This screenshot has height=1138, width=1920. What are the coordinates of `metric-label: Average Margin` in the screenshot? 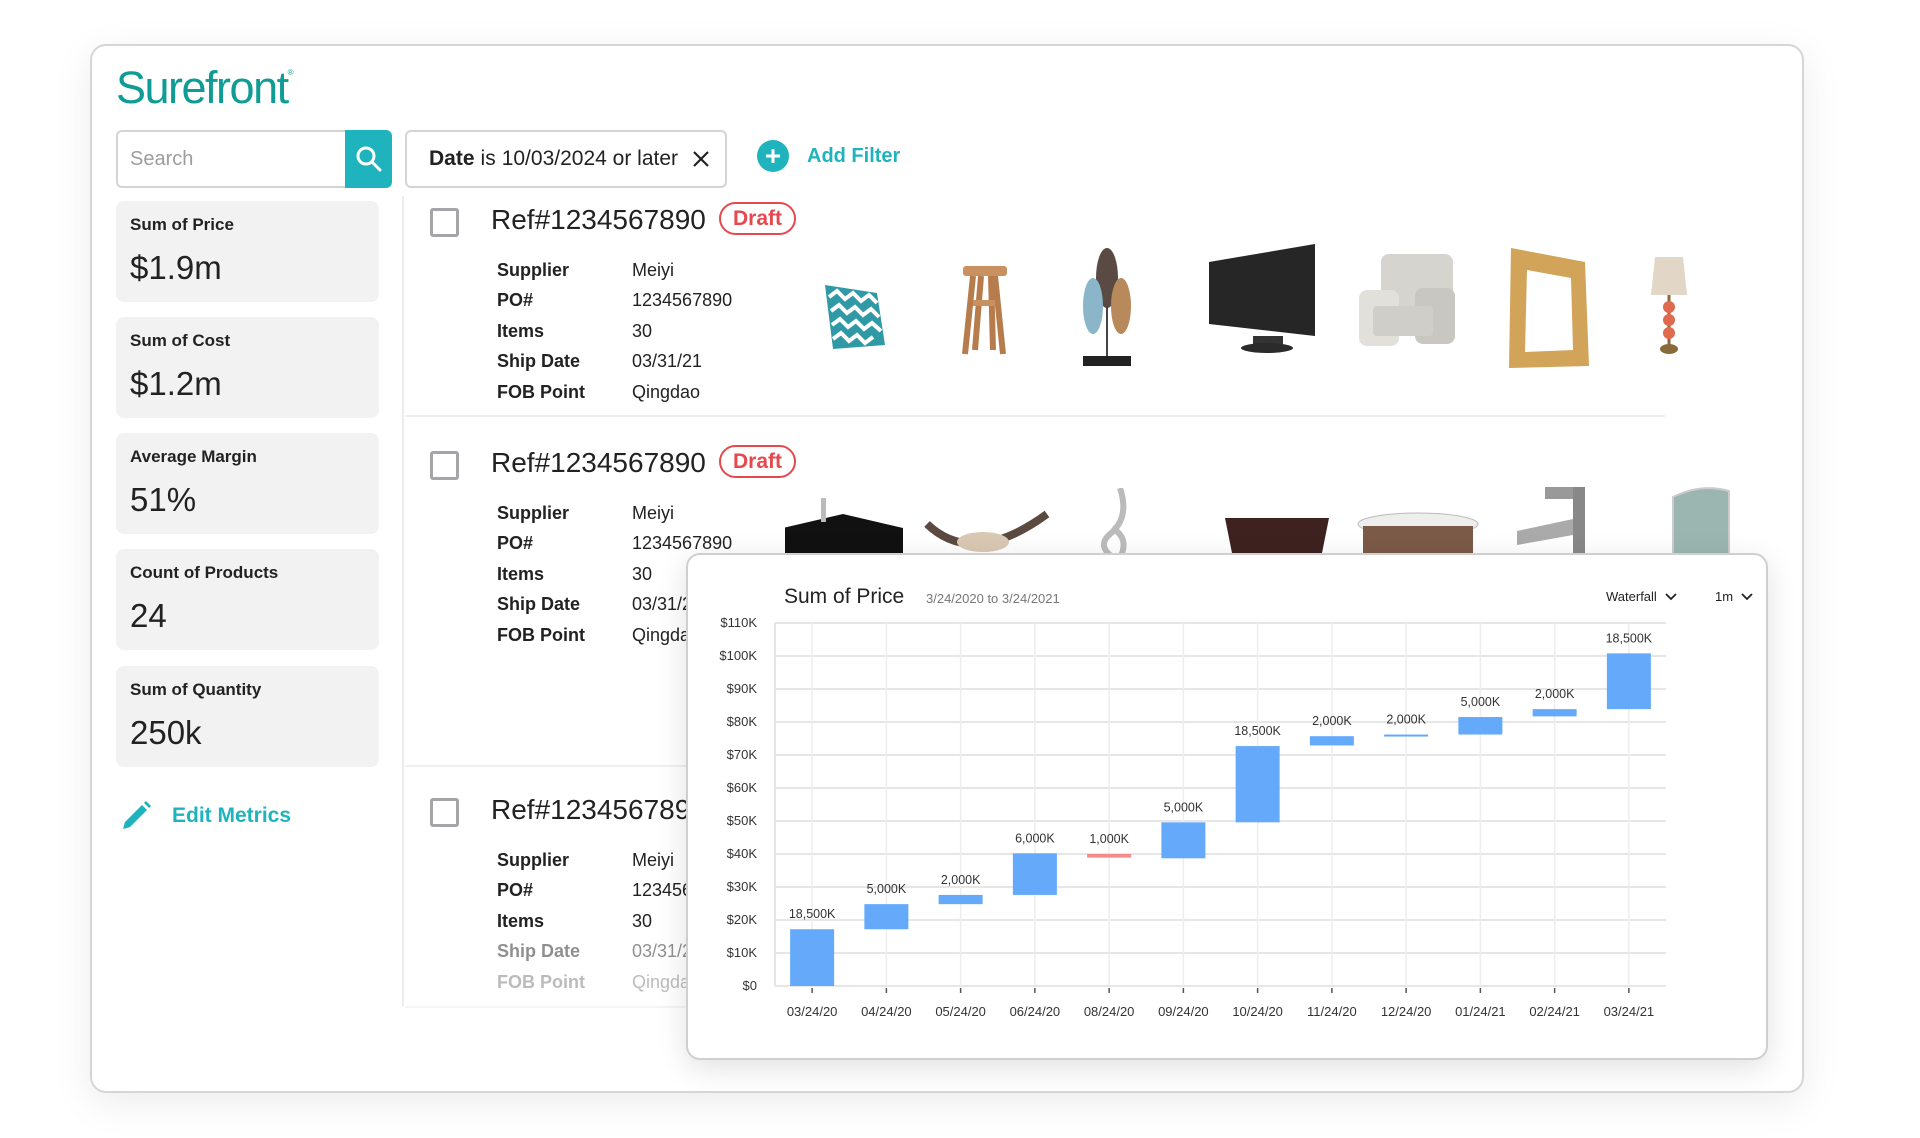 It's located at (193, 456).